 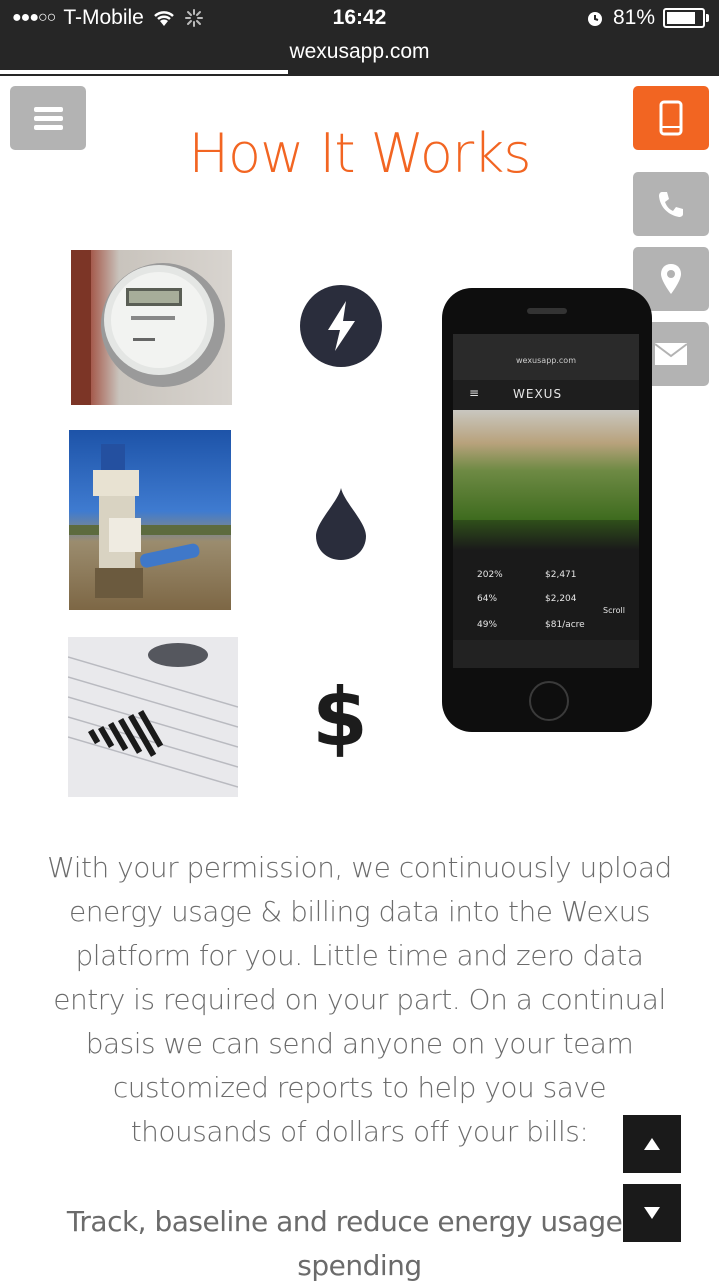 What do you see at coordinates (546, 465) in the screenshot?
I see `farm-field-image` at bounding box center [546, 465].